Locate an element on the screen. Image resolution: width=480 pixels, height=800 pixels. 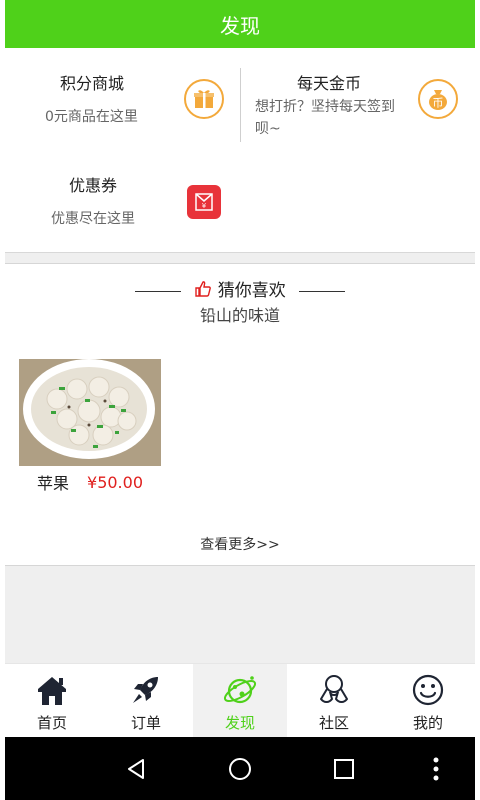
feature-row-2: 优惠券 优惠尽在这里 ¥ is located at coordinates (240, 202).